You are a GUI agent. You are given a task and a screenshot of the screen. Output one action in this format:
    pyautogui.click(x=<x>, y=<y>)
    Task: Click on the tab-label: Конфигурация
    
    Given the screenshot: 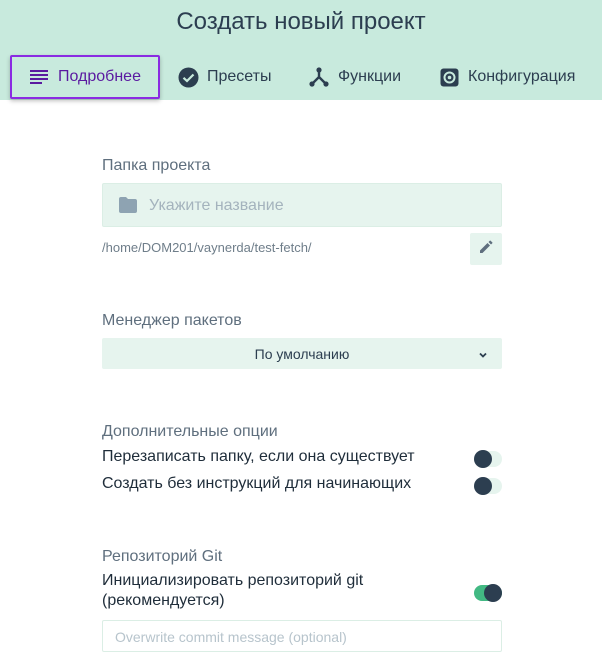 What is the action you would take?
    pyautogui.click(x=522, y=76)
    